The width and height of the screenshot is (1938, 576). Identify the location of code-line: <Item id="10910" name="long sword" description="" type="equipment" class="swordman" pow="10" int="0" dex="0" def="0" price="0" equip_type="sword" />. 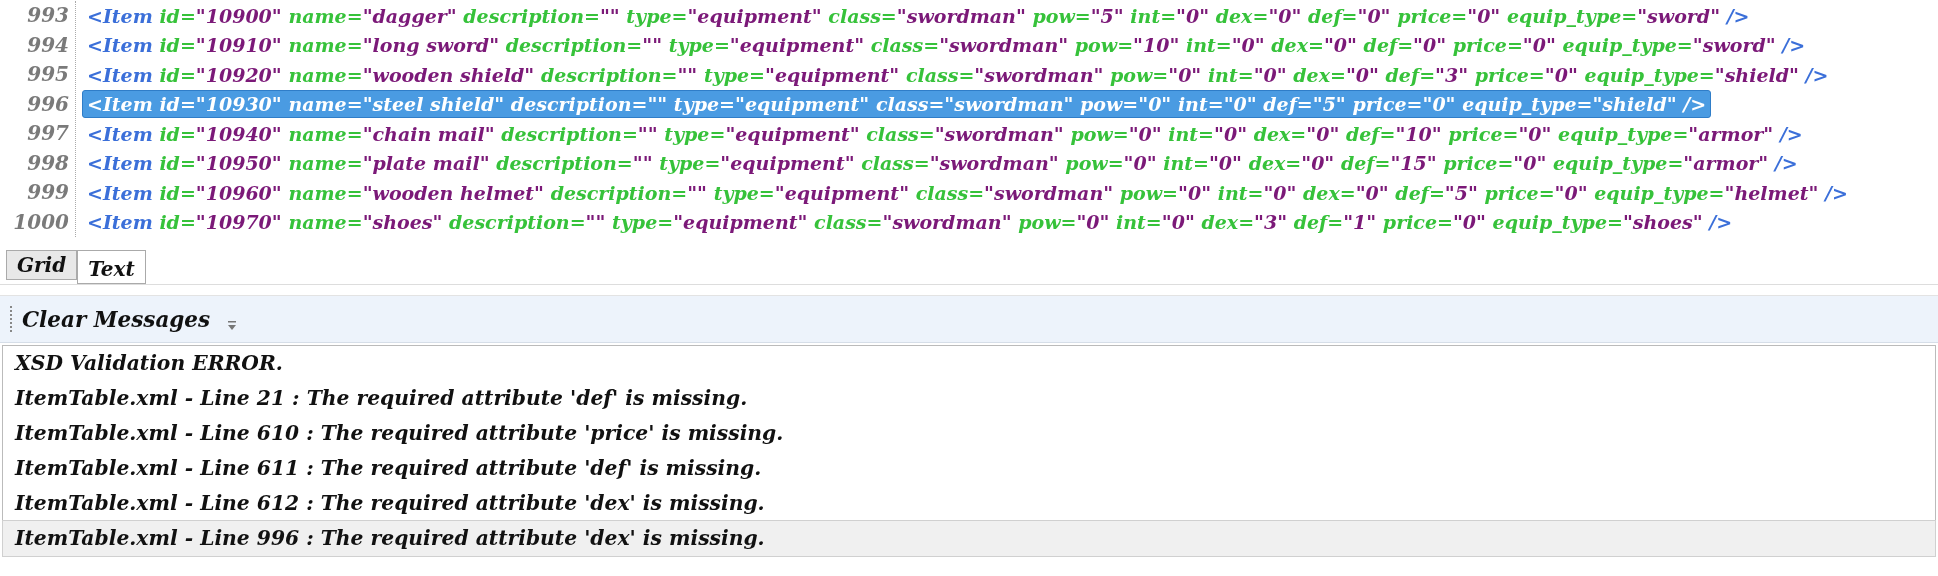
(946, 46).